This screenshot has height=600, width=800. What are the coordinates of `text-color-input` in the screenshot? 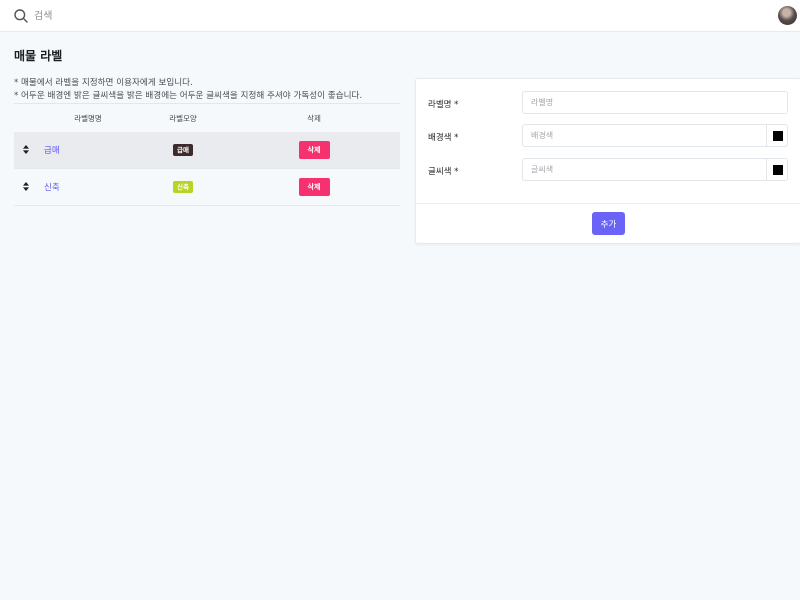 It's located at (655, 169).